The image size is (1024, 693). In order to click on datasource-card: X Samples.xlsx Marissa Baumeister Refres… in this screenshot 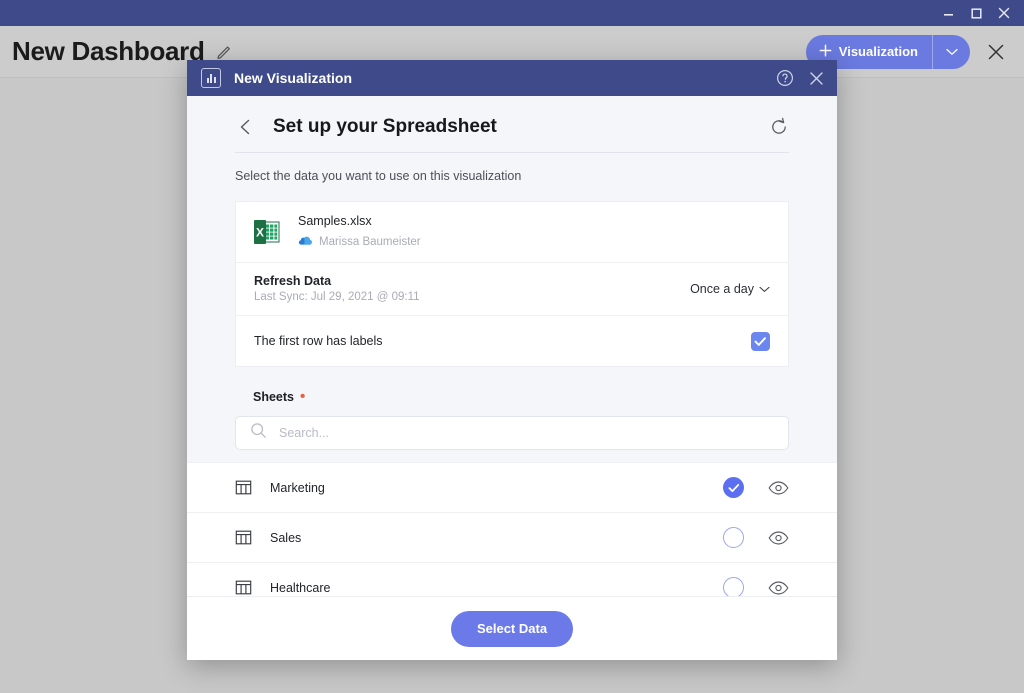, I will do `click(512, 284)`.